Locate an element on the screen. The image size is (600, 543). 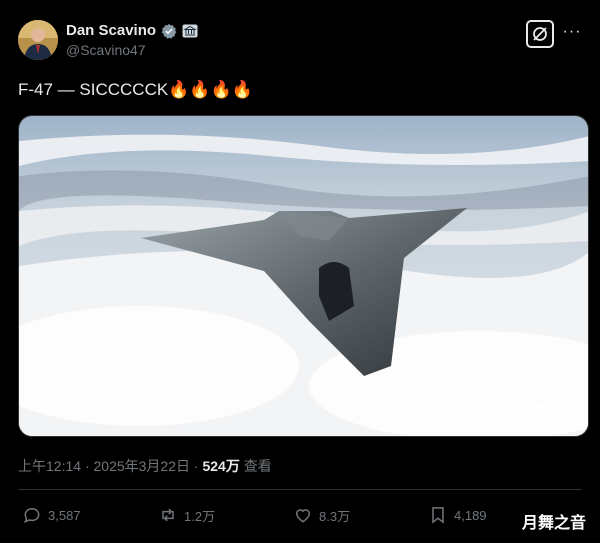
retweet-button: 1.2万 is located at coordinates (186, 515).